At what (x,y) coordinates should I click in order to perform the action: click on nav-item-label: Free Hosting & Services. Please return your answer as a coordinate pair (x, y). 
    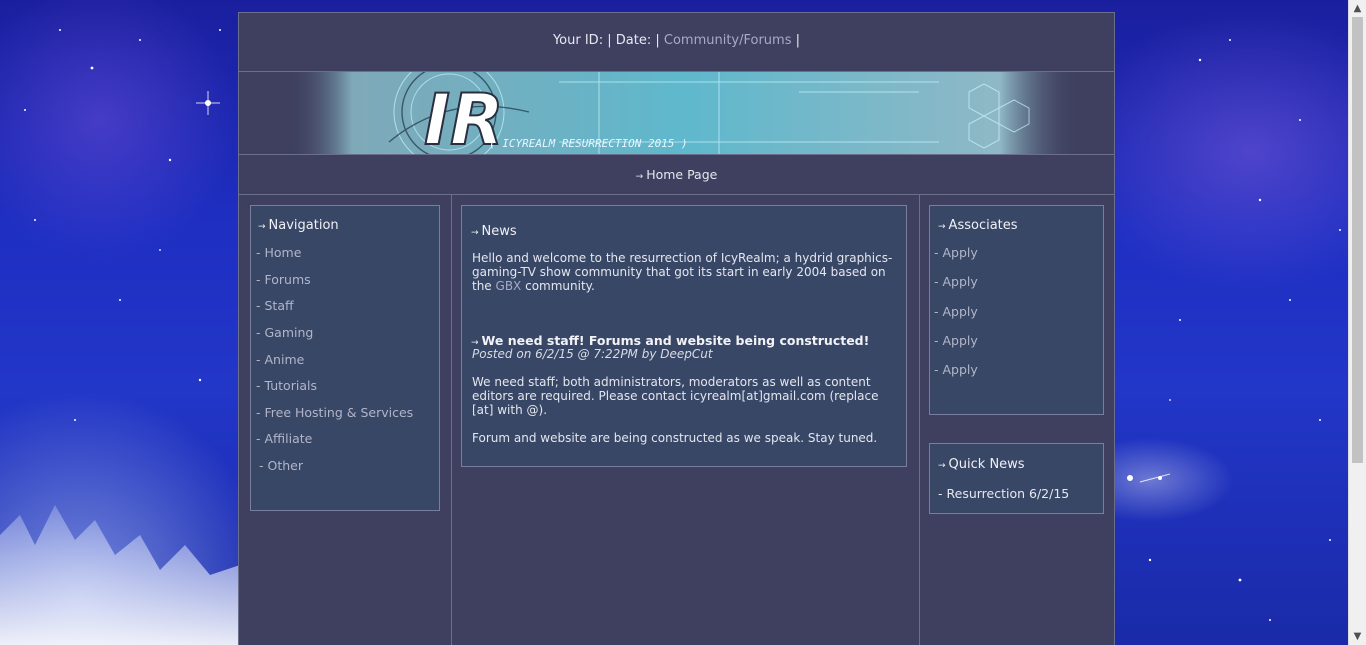
    Looking at the image, I should click on (339, 412).